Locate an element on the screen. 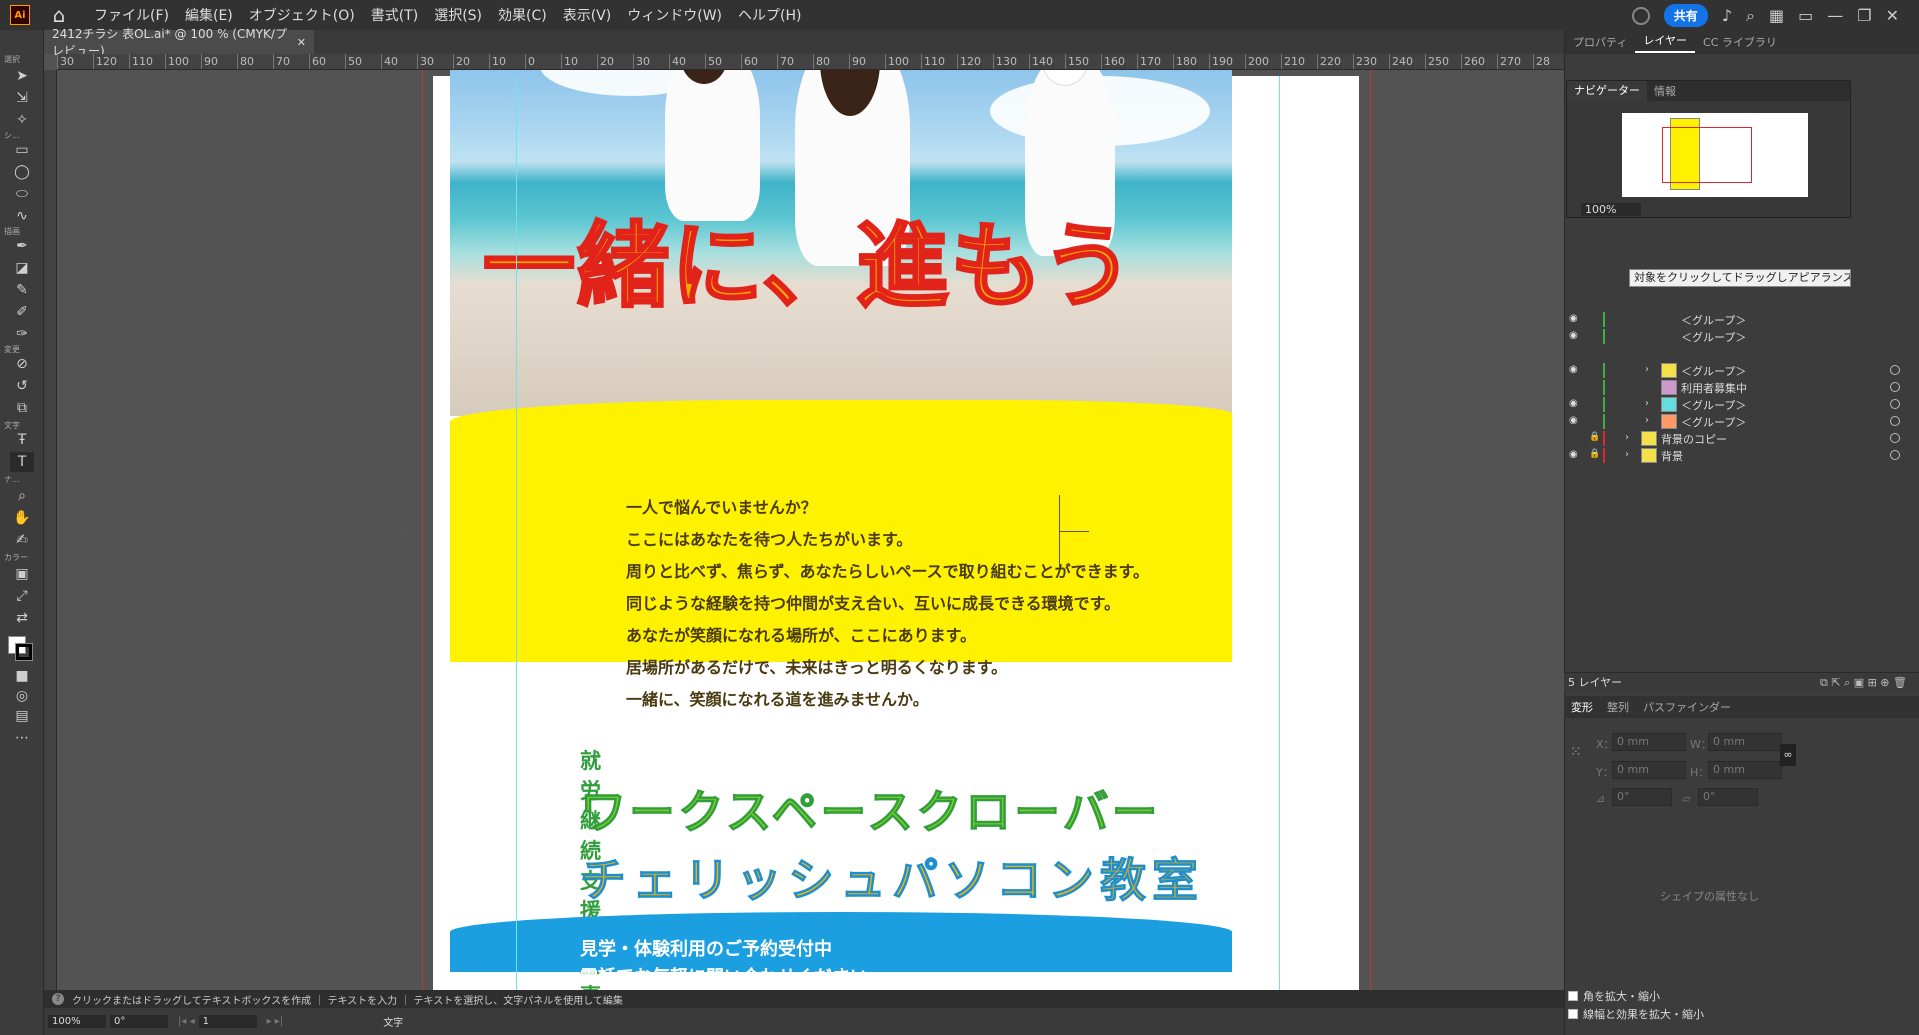 The image size is (1919, 1035). stroke-swatch is located at coordinates (24, 652).